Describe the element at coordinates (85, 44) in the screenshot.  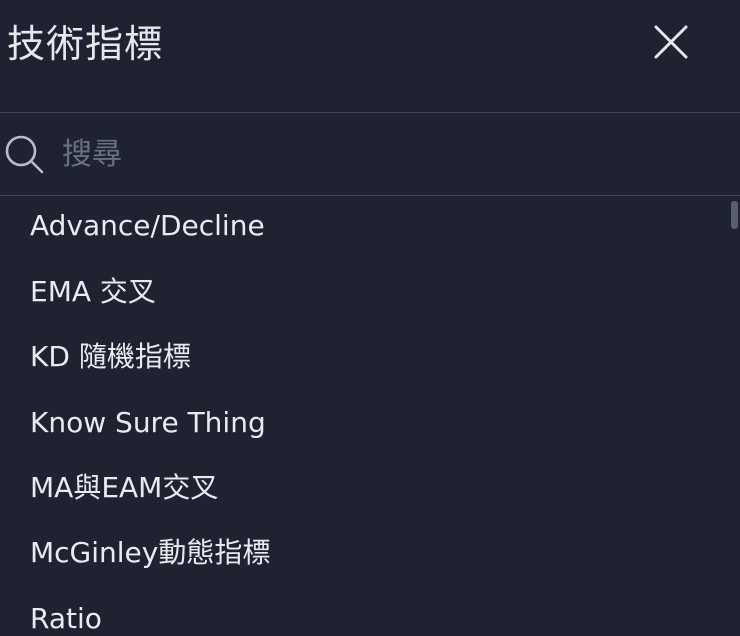
I see `page-title: 技術指標` at that location.